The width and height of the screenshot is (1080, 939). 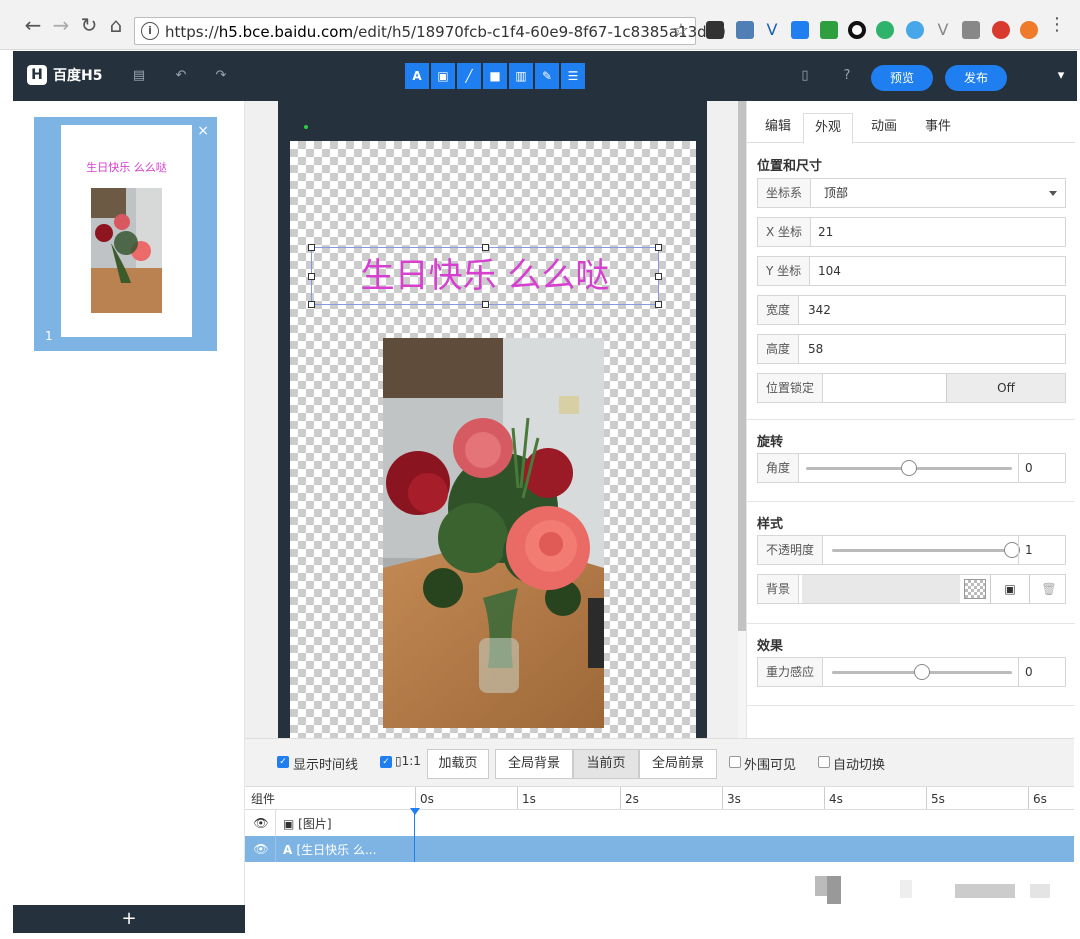 I want to click on delete-bg-icon: 🗑, so click(x=1049, y=589).